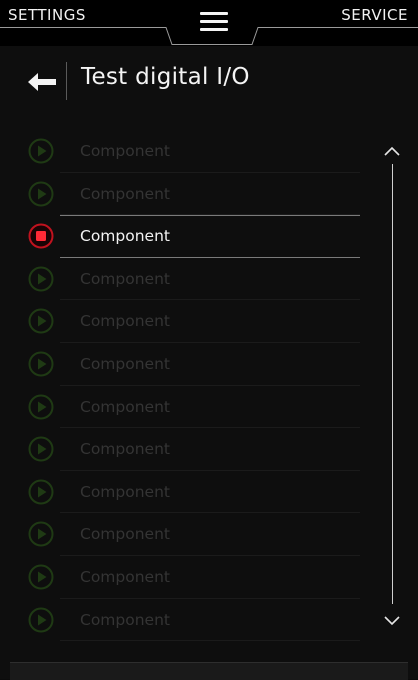 The height and width of the screenshot is (680, 418). Describe the element at coordinates (209, 671) in the screenshot. I see `bottom-bar` at that location.